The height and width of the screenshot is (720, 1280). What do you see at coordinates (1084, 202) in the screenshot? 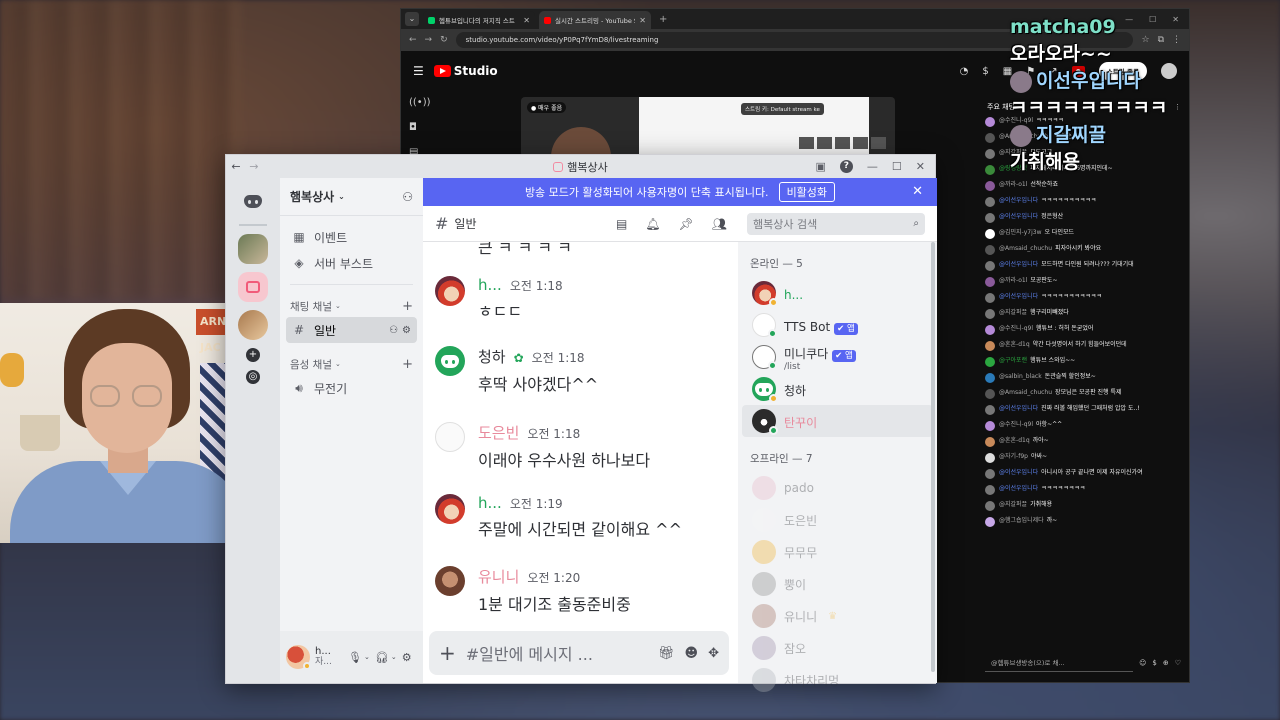
I see `chat-message: @이선우입니다 ㅋㅋㅋㅋㅋㅋㅋㅋㅋㅋ` at bounding box center [1084, 202].